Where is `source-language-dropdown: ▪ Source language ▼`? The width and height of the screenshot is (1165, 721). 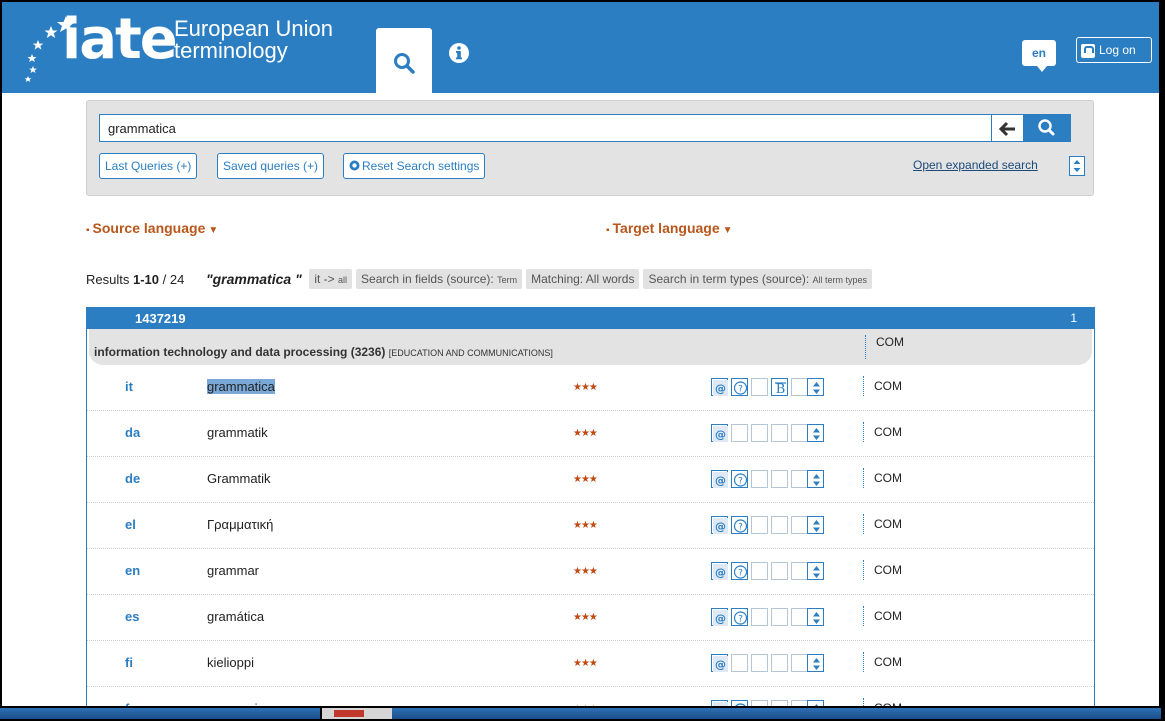
source-language-dropdown: ▪ Source language ▼ is located at coordinates (152, 228).